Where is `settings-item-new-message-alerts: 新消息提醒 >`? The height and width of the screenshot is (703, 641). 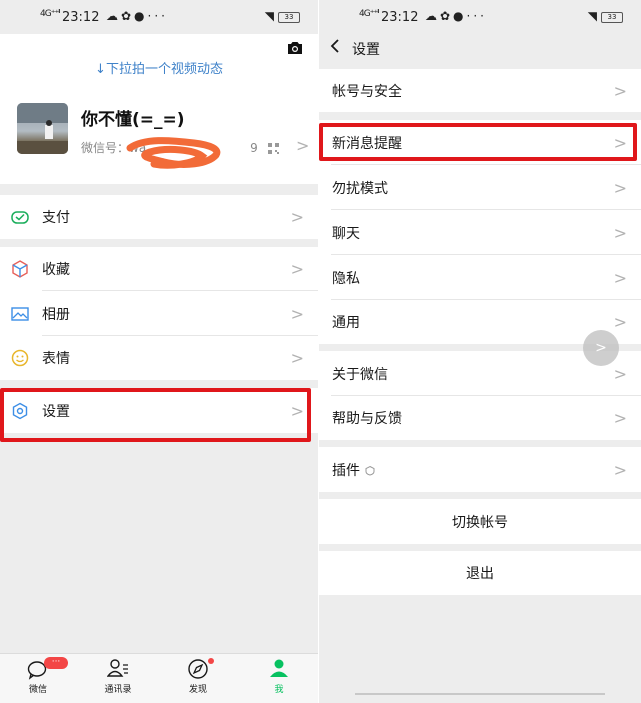
settings-item-new-message-alerts: 新消息提醒 > is located at coordinates (480, 142).